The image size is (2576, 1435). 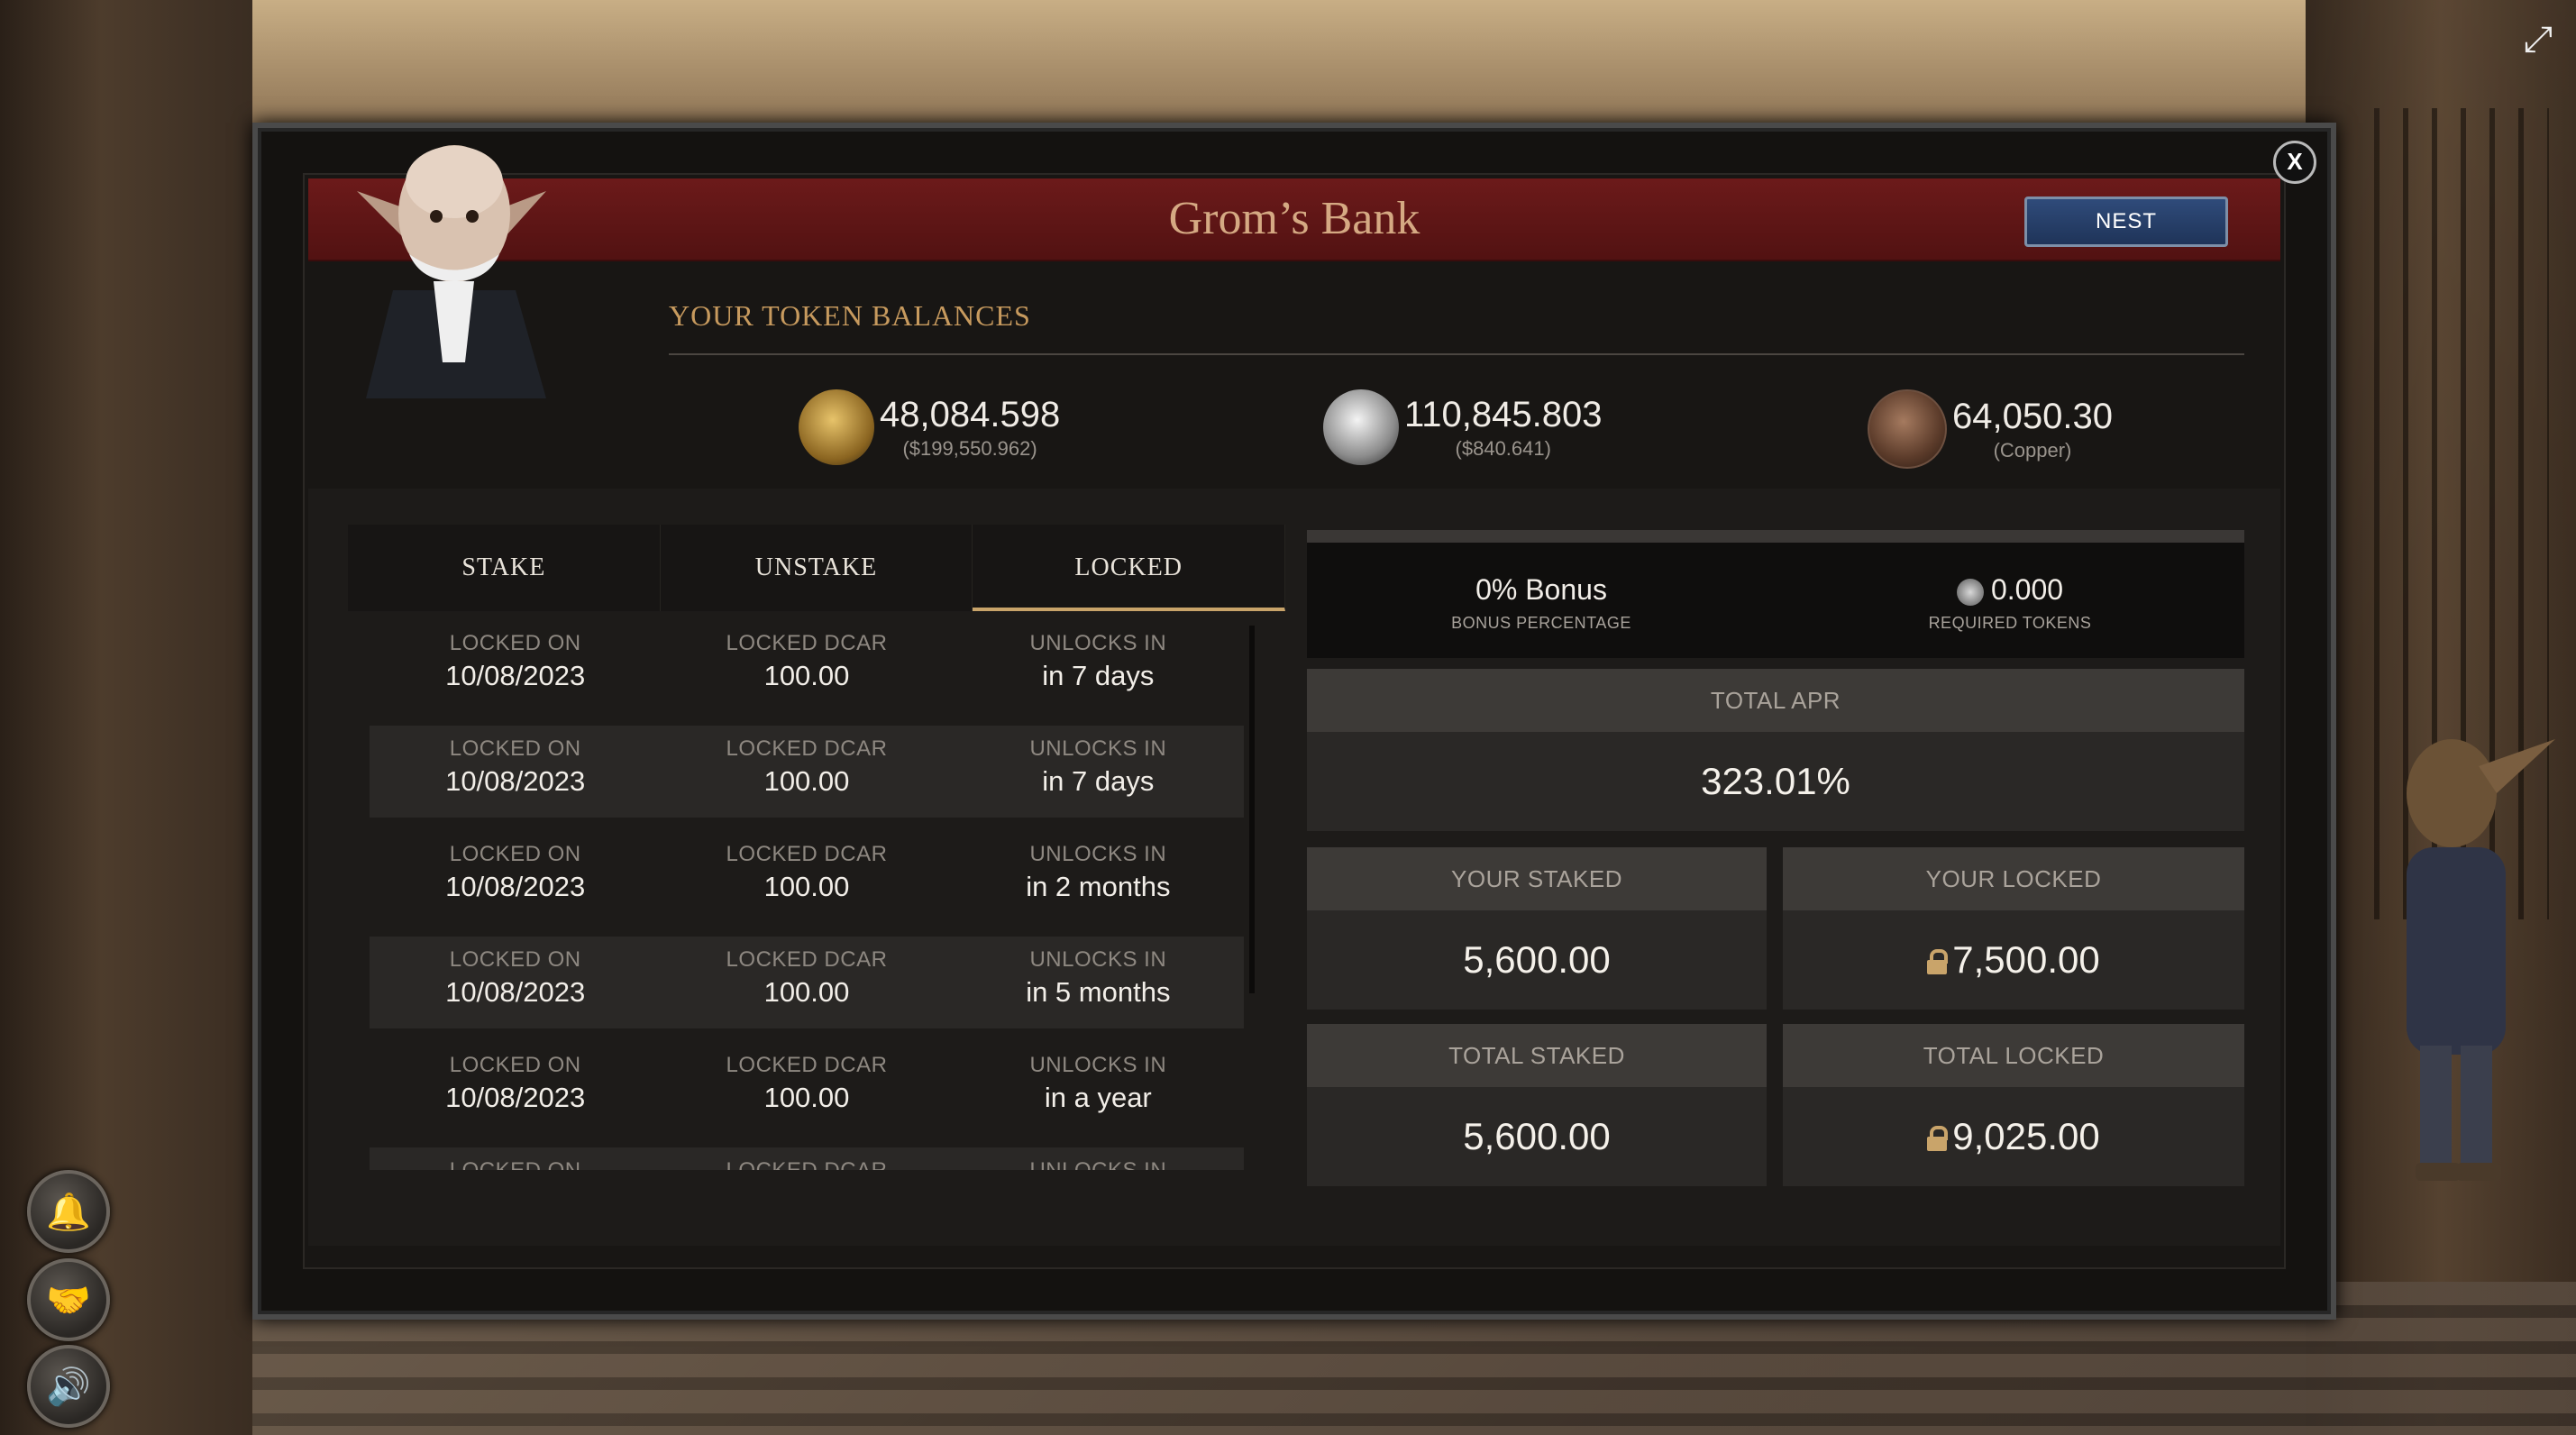 What do you see at coordinates (2013, 878) in the screenshot?
I see `your-locked-label: YOUR LOCKED` at bounding box center [2013, 878].